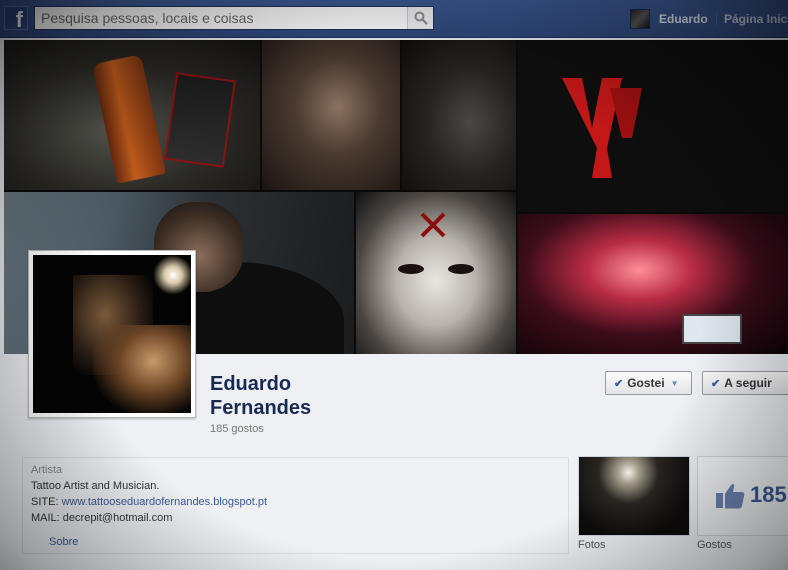  Describe the element at coordinates (768, 494) in the screenshot. I see `likes-app-count: 185` at that location.